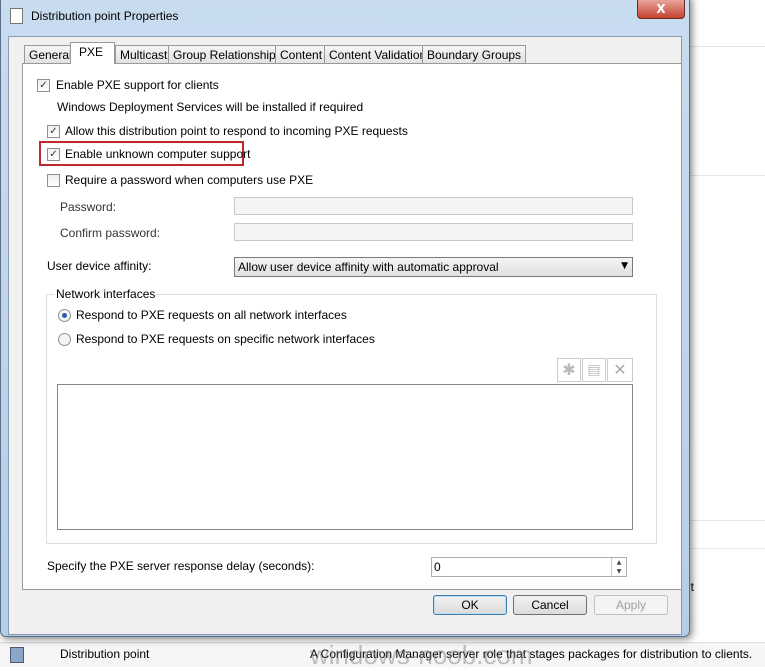 The image size is (765, 671). Describe the element at coordinates (110, 233) in the screenshot. I see `confirm-password-label: Confirm password:` at that location.